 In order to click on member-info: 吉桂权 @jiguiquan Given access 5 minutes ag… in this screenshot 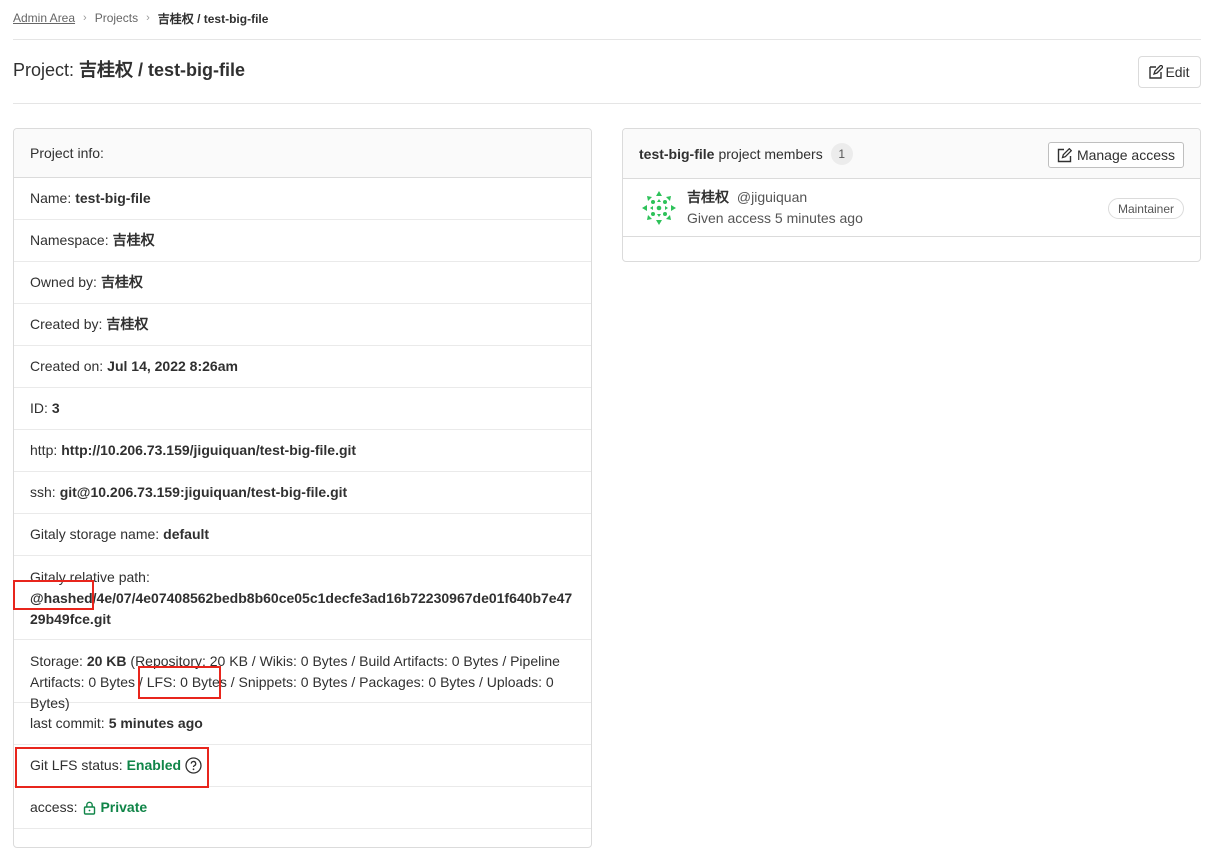, I will do `click(775, 208)`.